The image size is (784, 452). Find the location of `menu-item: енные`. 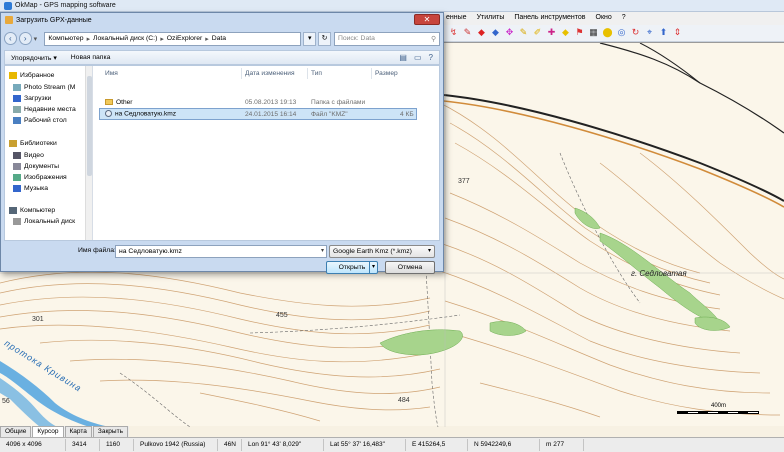

menu-item: енные is located at coordinates (456, 17).